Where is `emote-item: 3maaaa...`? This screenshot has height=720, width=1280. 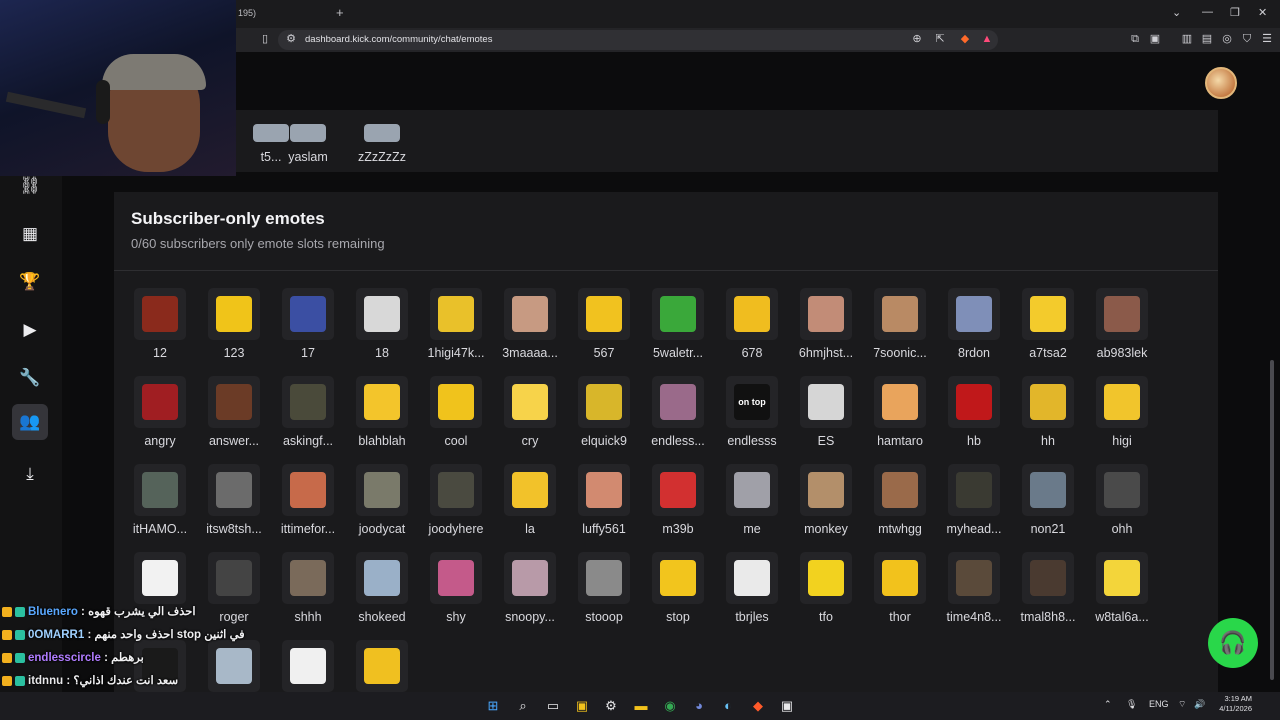
emote-item: 3maaaa... is located at coordinates (530, 331).